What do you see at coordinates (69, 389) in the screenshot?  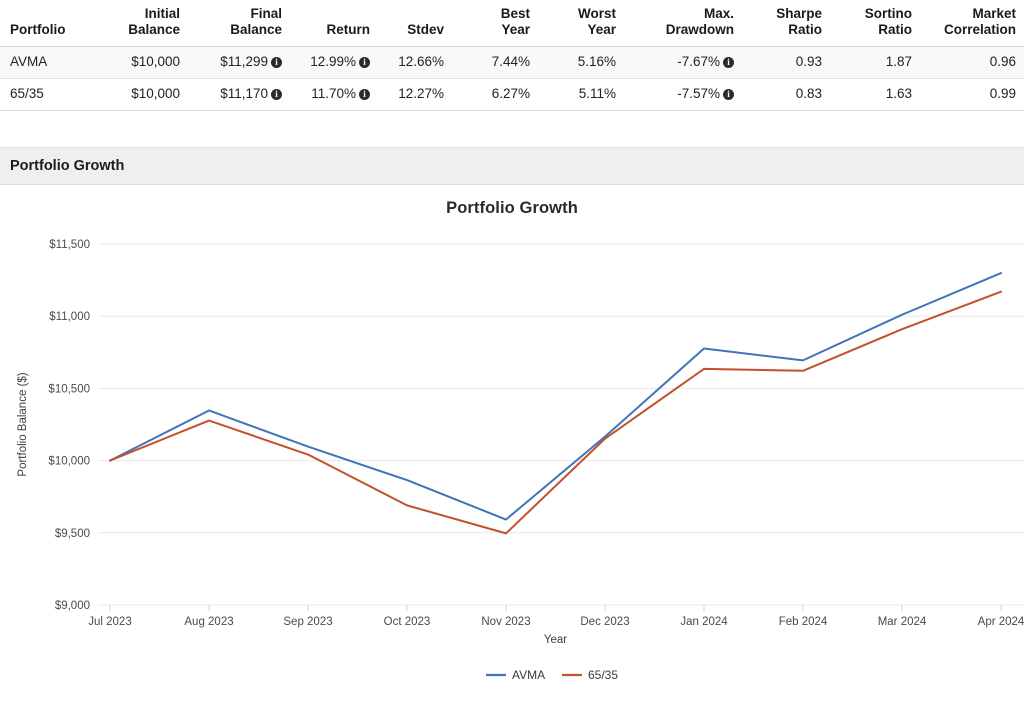 I see `y-tick-label: $10,500` at bounding box center [69, 389].